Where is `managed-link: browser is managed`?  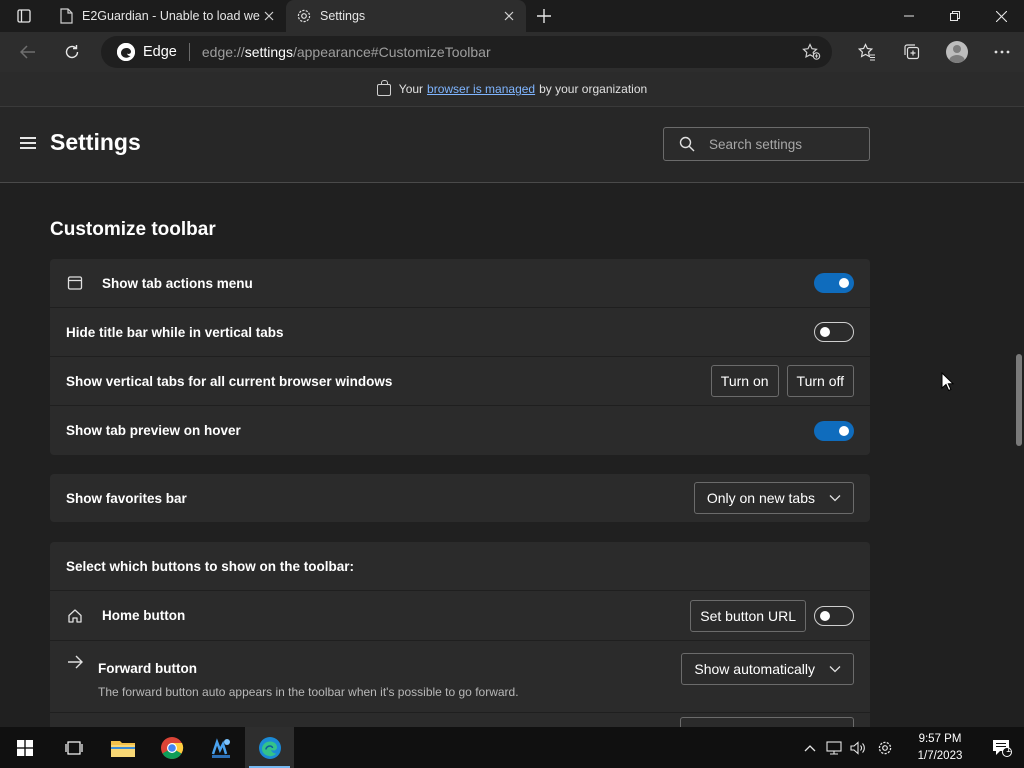
managed-link: browser is managed is located at coordinates (481, 89).